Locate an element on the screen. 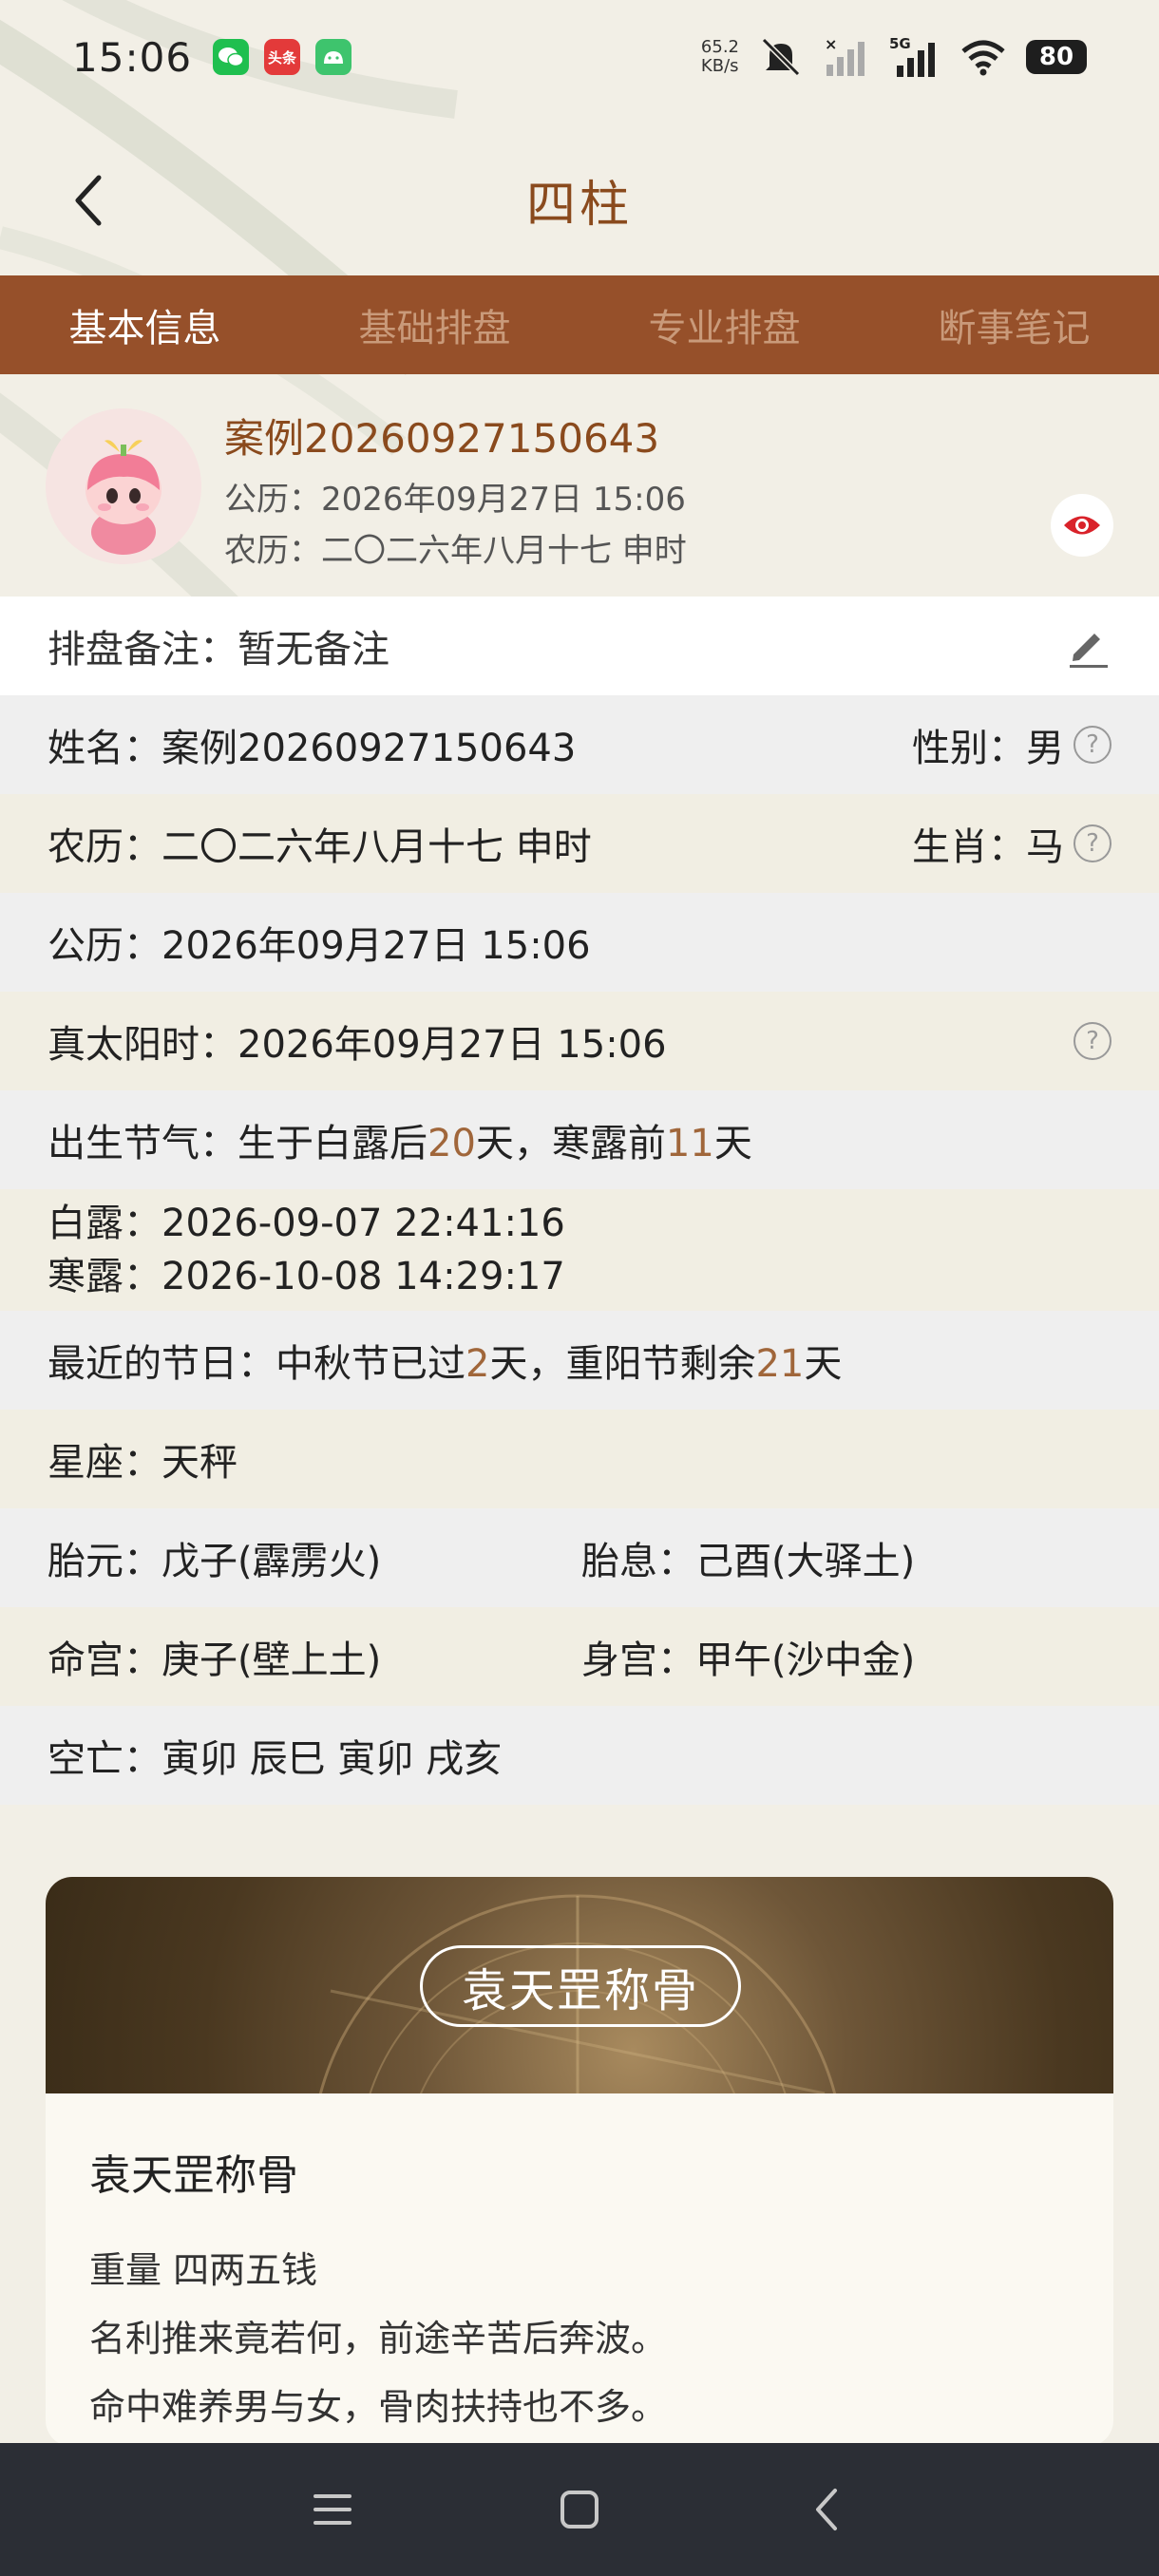  name-value: 姓名：案例20260927150643 is located at coordinates (312, 748).